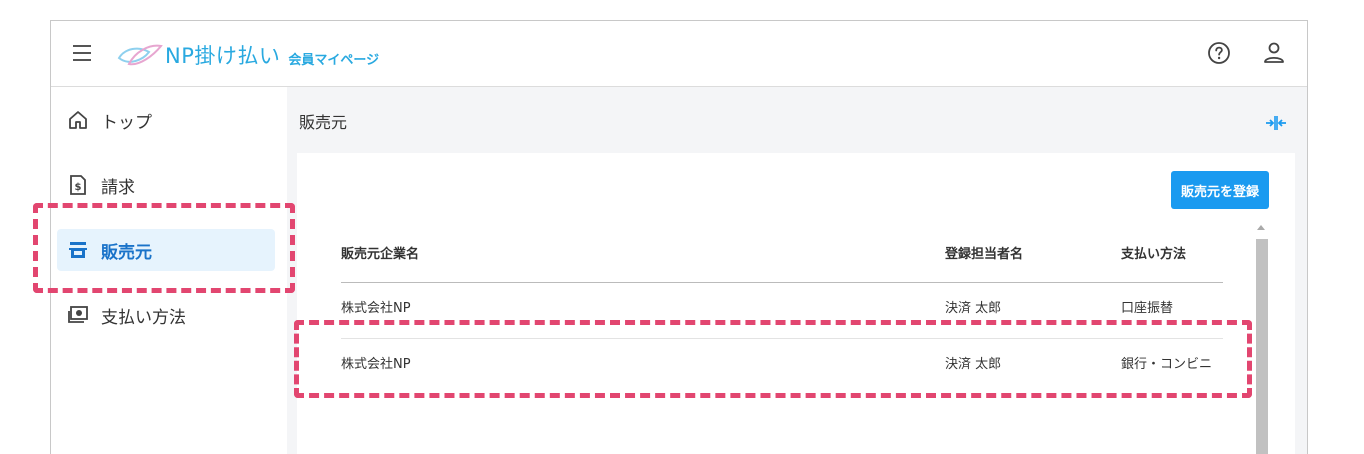 This screenshot has width=1364, height=454. Describe the element at coordinates (1147, 308) in the screenshot. I see `cell-payment-method: 口座振替` at that location.